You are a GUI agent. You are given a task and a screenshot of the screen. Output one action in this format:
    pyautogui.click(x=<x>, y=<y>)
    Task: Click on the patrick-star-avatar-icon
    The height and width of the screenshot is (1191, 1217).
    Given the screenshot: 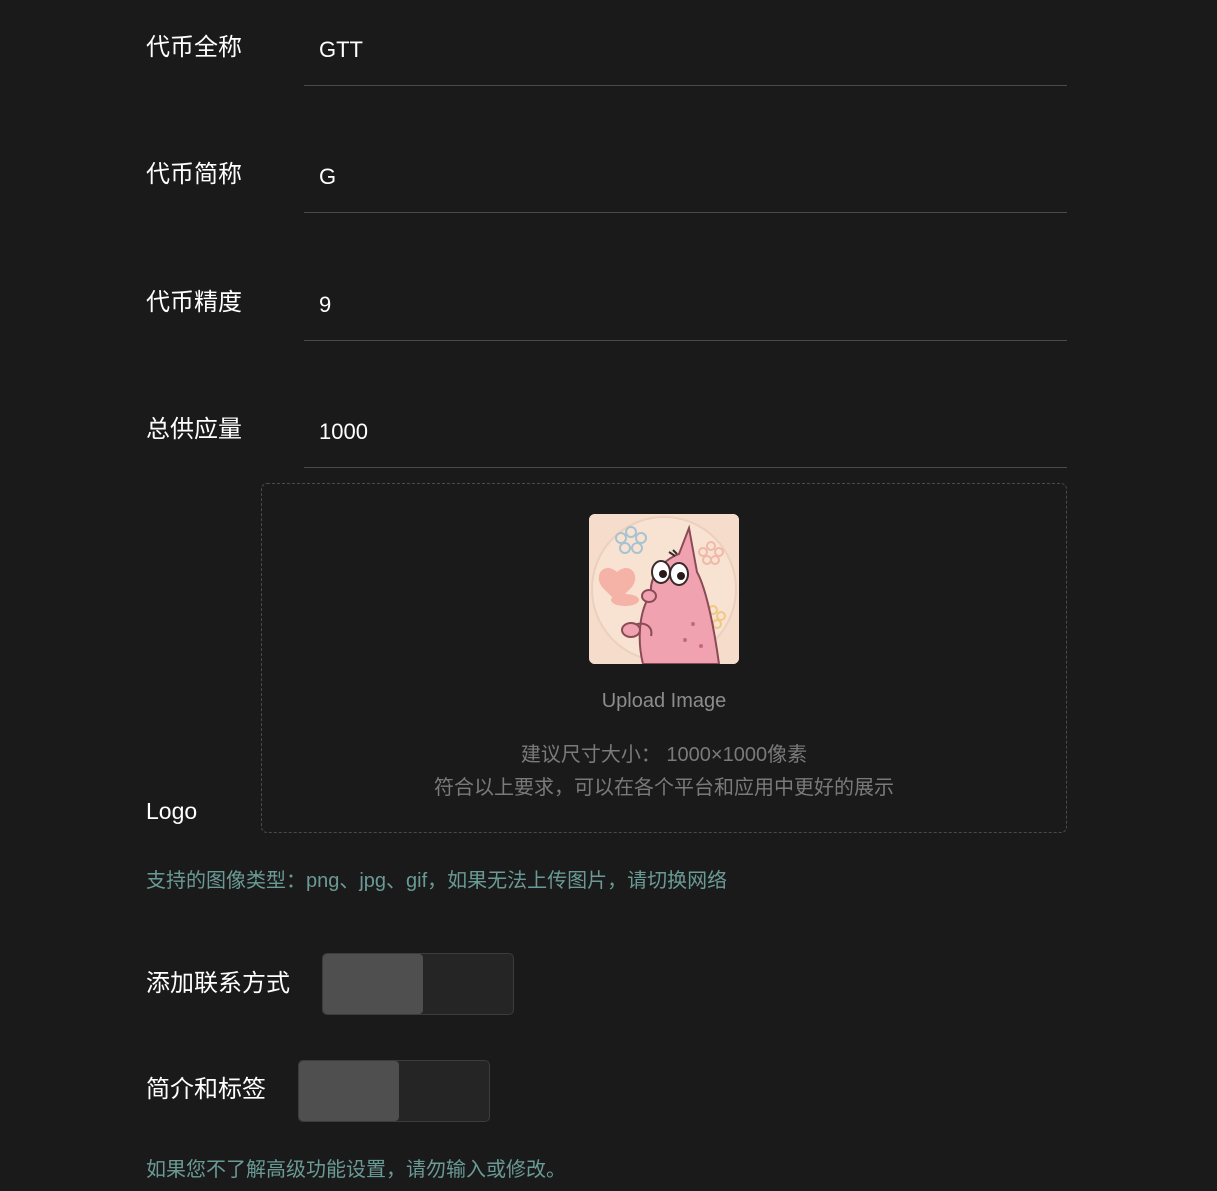 What is the action you would take?
    pyautogui.click(x=664, y=589)
    